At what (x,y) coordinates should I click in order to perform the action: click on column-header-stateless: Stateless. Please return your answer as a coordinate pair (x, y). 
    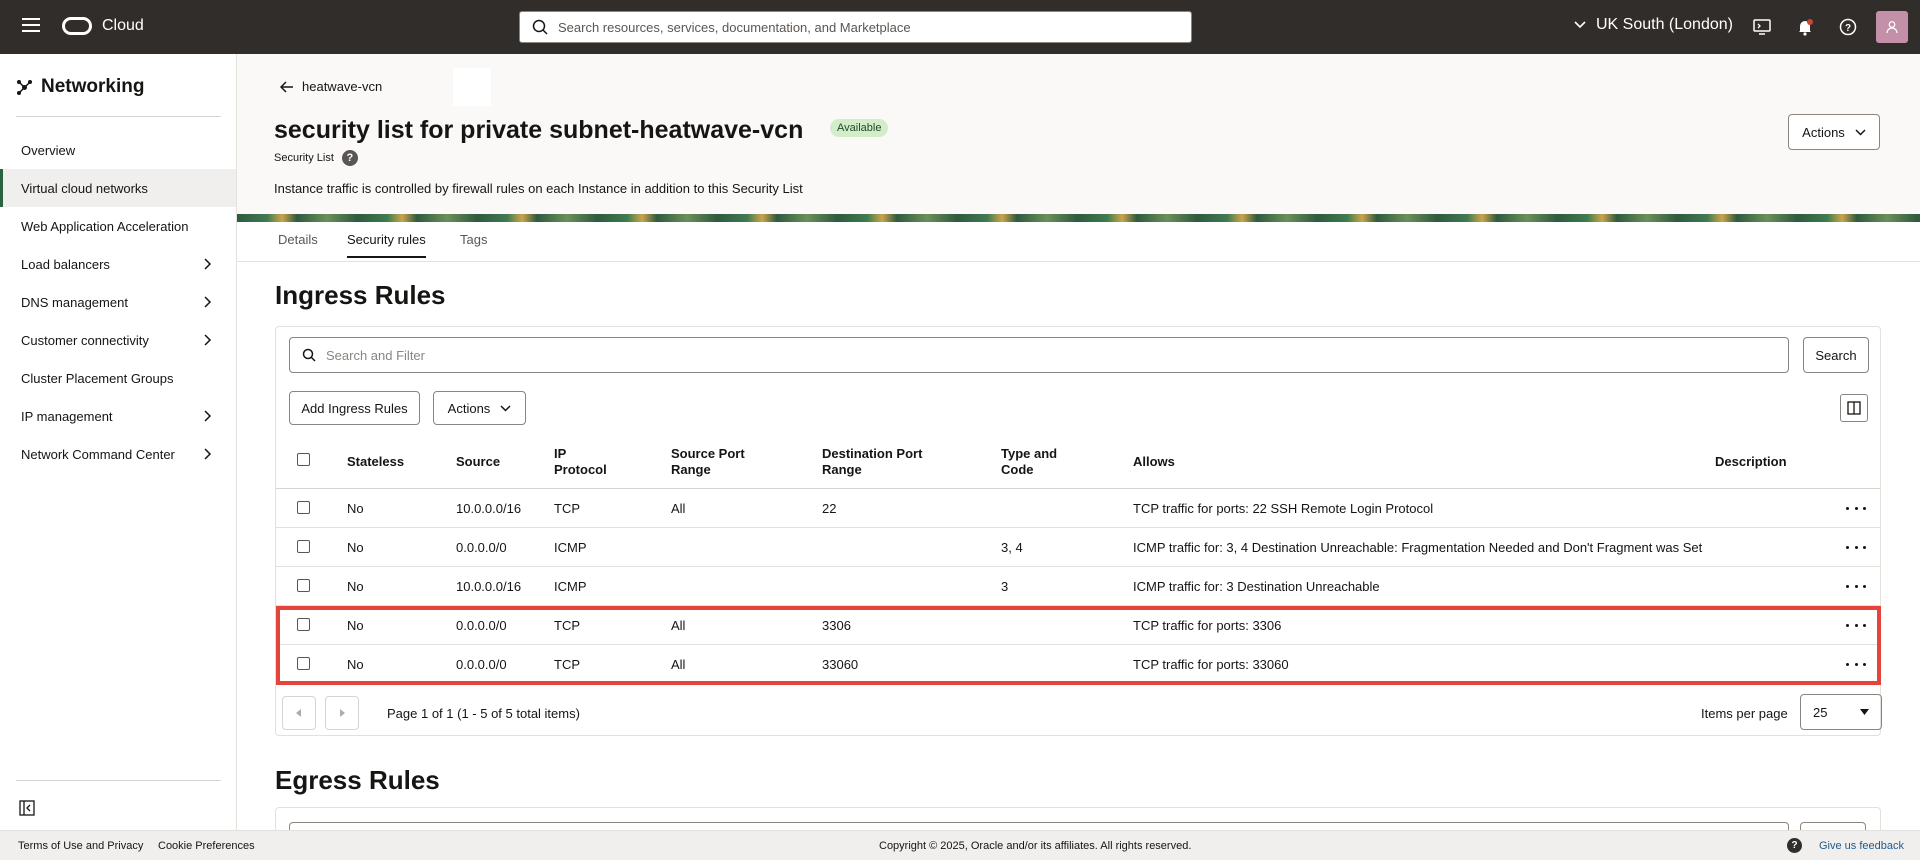
    Looking at the image, I should click on (375, 462).